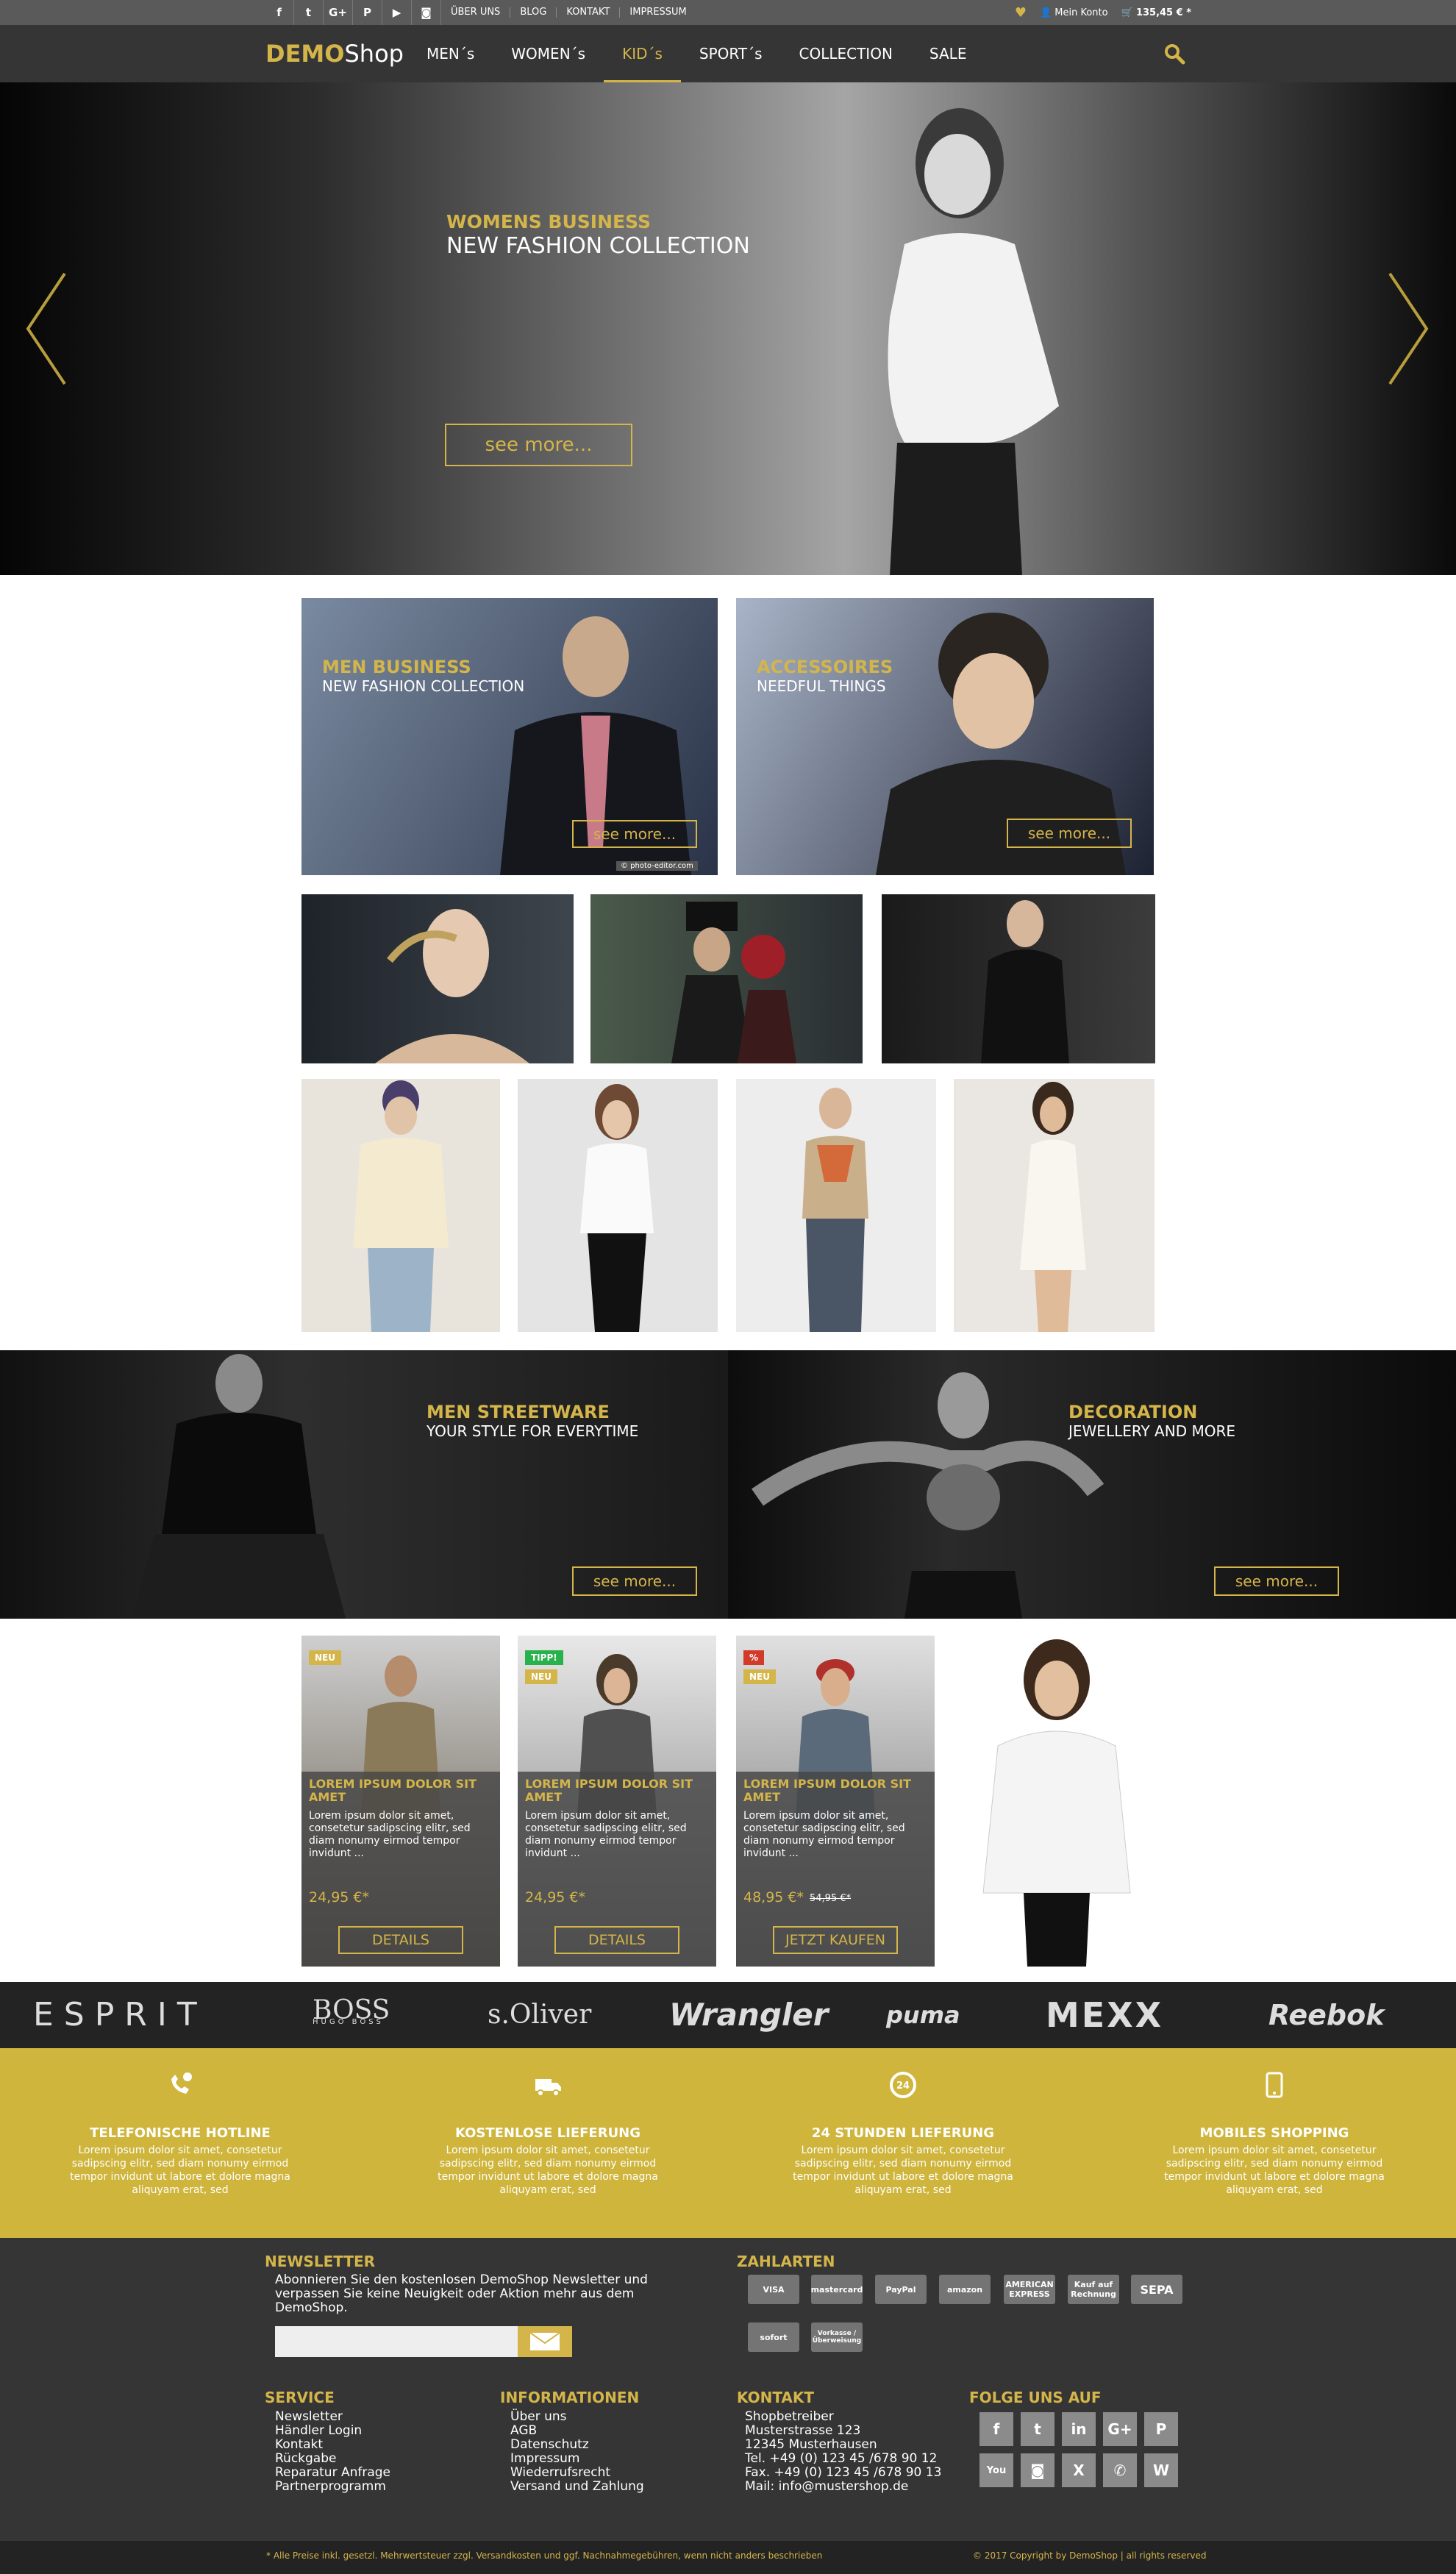 This screenshot has height=2574, width=1456. I want to click on service-link: Händler Login, so click(332, 2431).